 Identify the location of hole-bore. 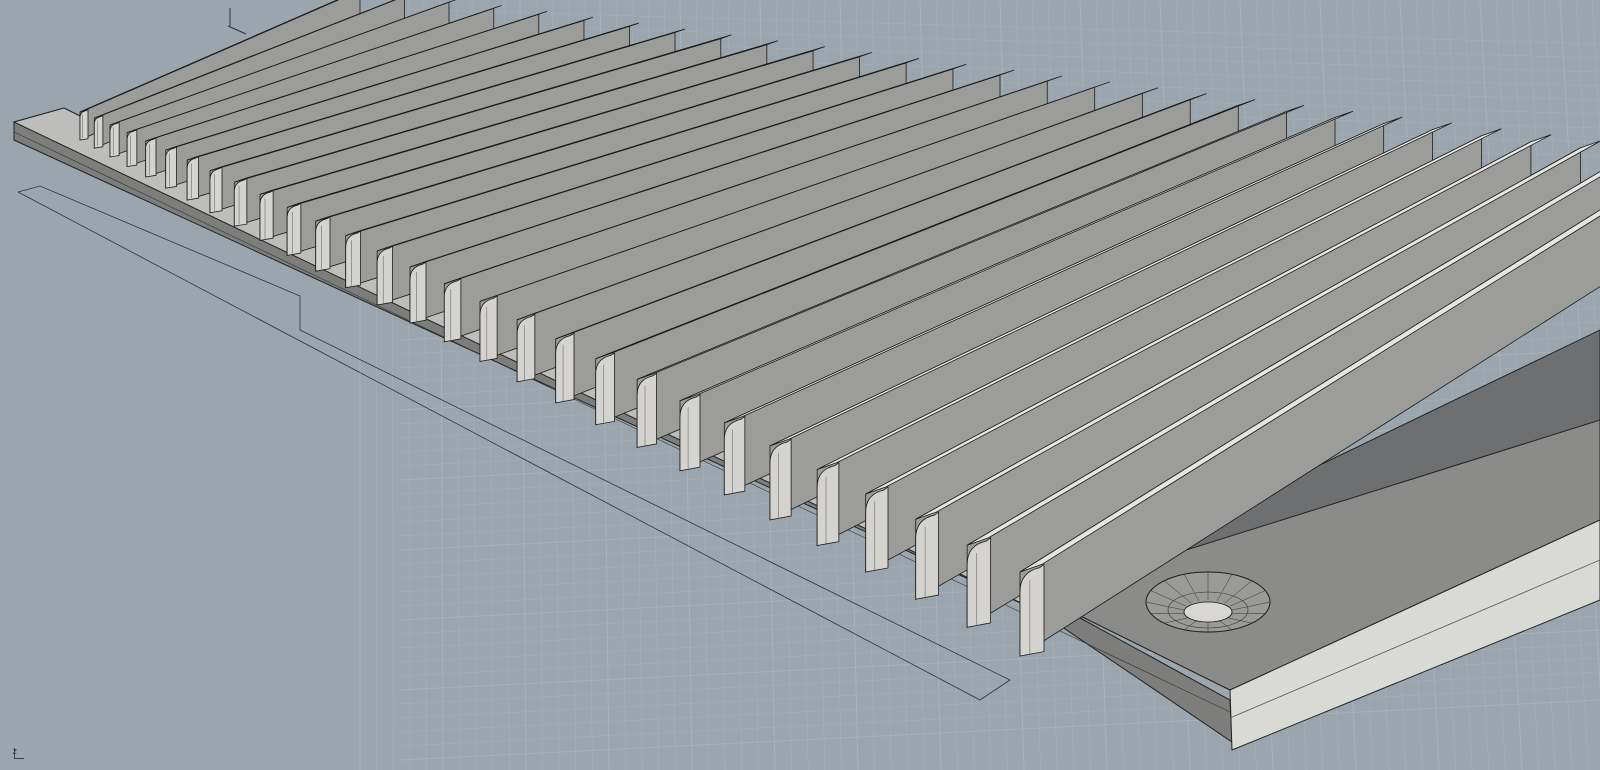
(1208, 612).